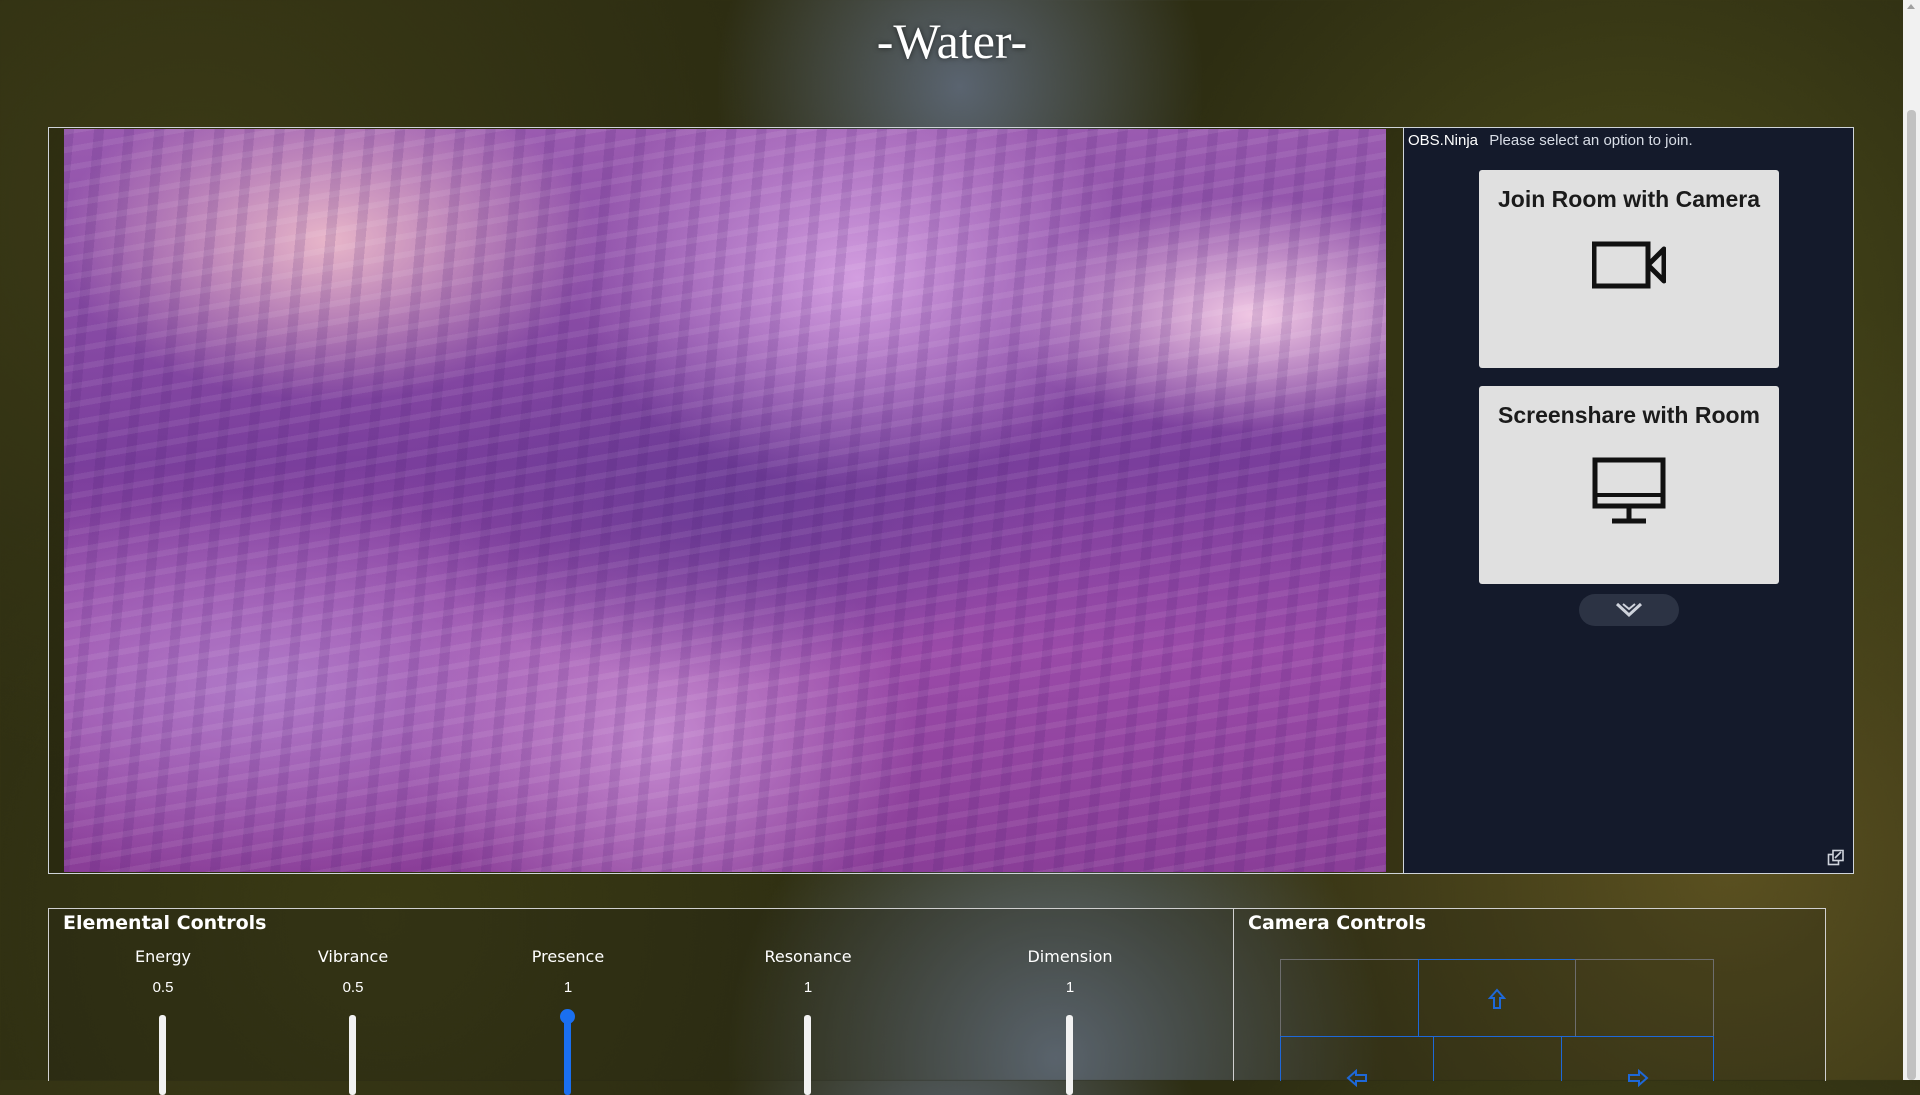 This screenshot has height=1095, width=1920. What do you see at coordinates (1911, 595) in the screenshot?
I see `scrollbar-thumb` at bounding box center [1911, 595].